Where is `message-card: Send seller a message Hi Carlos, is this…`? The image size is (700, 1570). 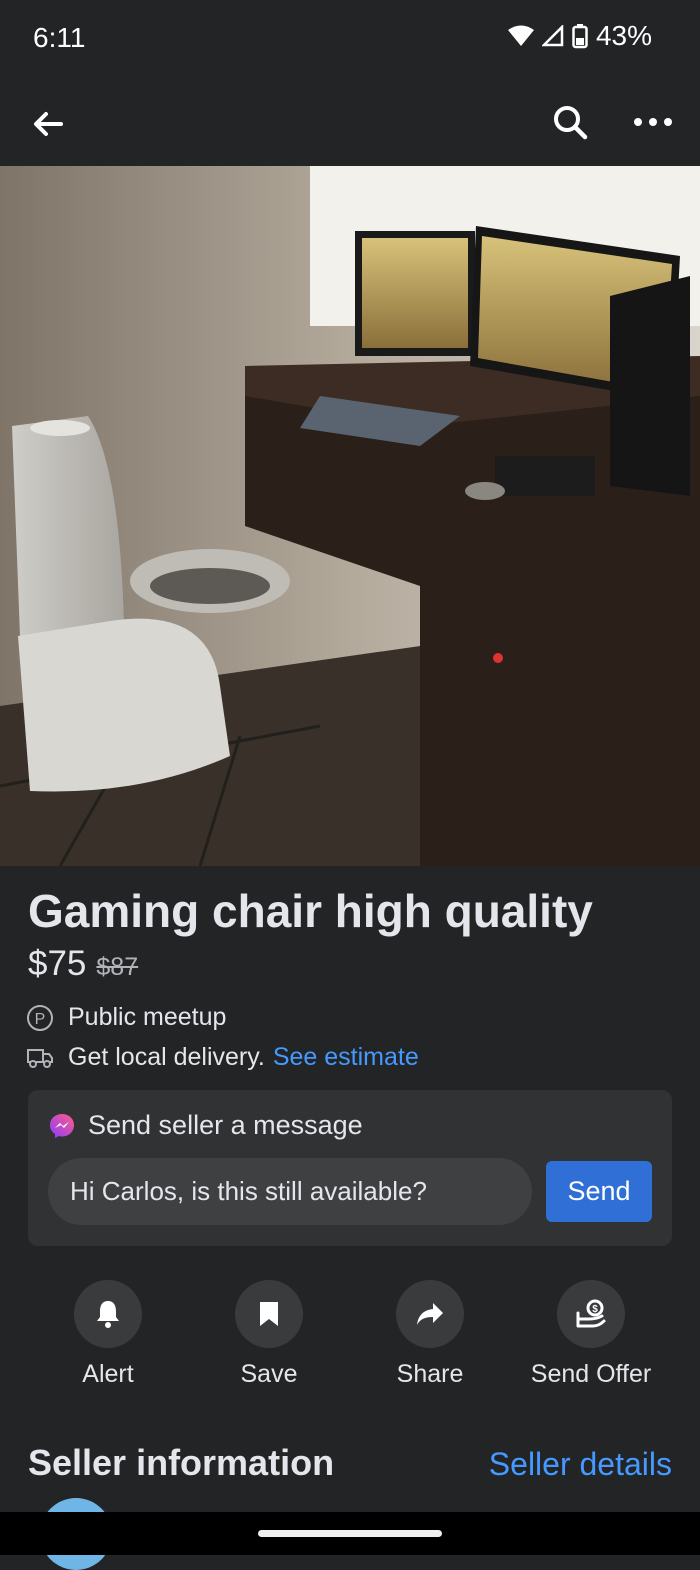
message-card: Send seller a message Hi Carlos, is this… is located at coordinates (350, 1168).